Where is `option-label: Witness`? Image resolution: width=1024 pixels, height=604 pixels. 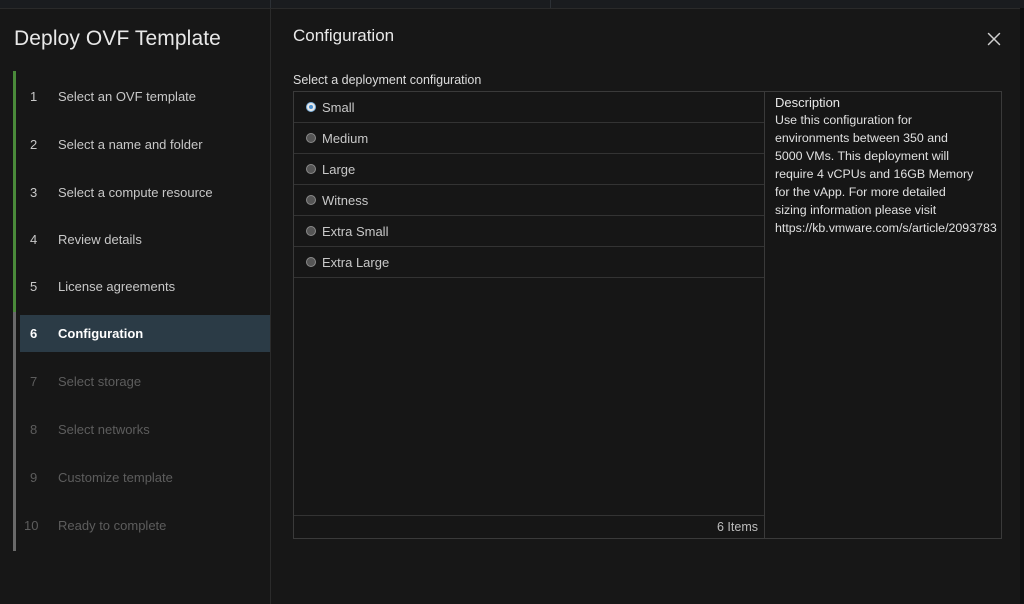
option-label: Witness is located at coordinates (345, 200).